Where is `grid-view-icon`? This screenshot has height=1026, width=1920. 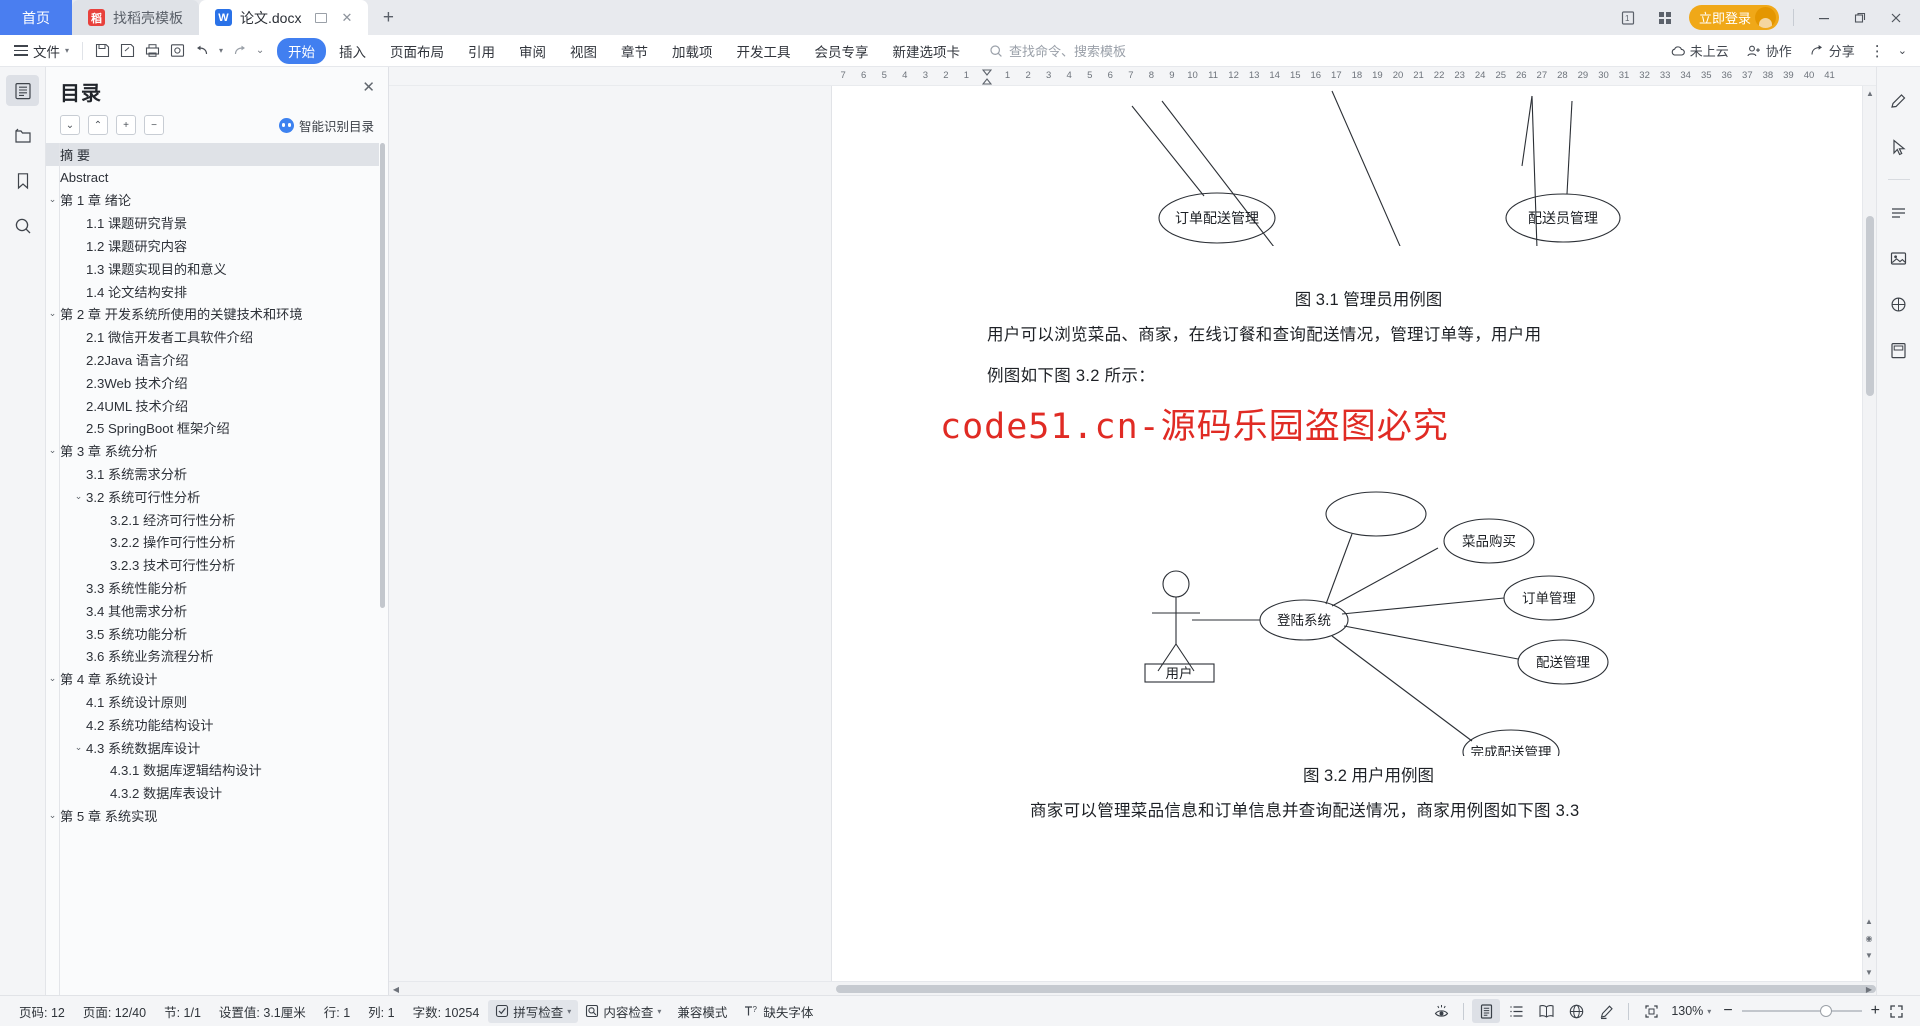
grid-view-icon is located at coordinates (1665, 17).